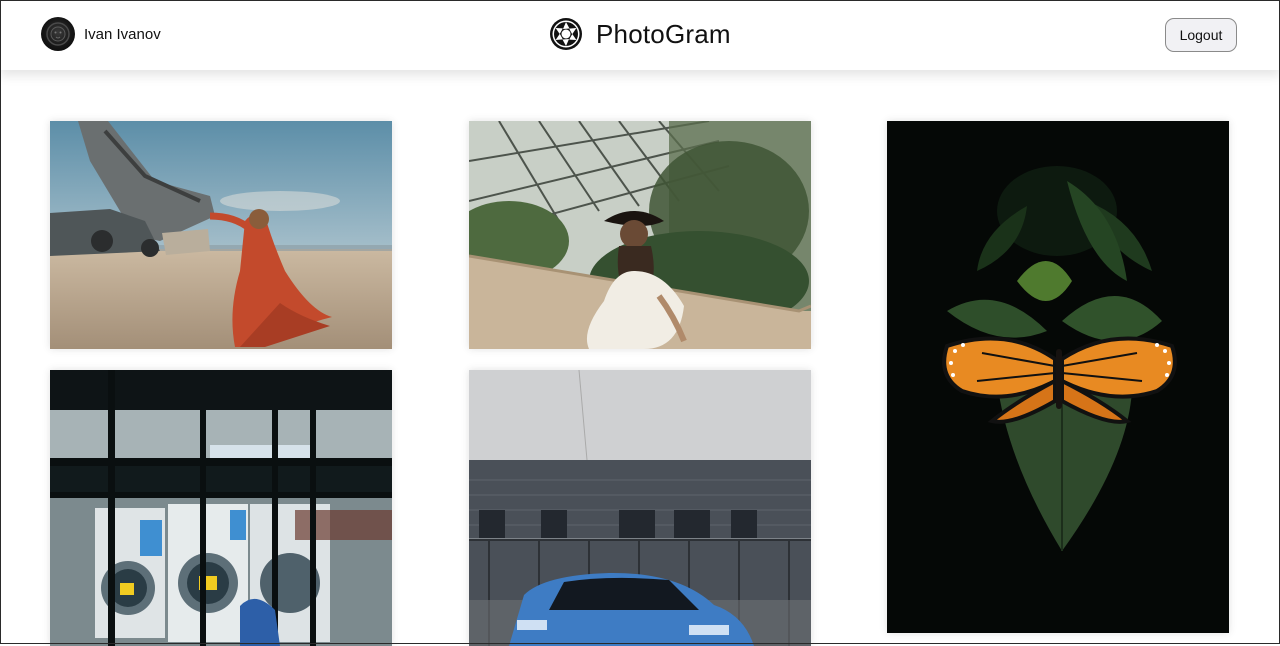 The width and height of the screenshot is (1280, 646). Describe the element at coordinates (1201, 35) in the screenshot. I see `logout-button: Logout` at that location.